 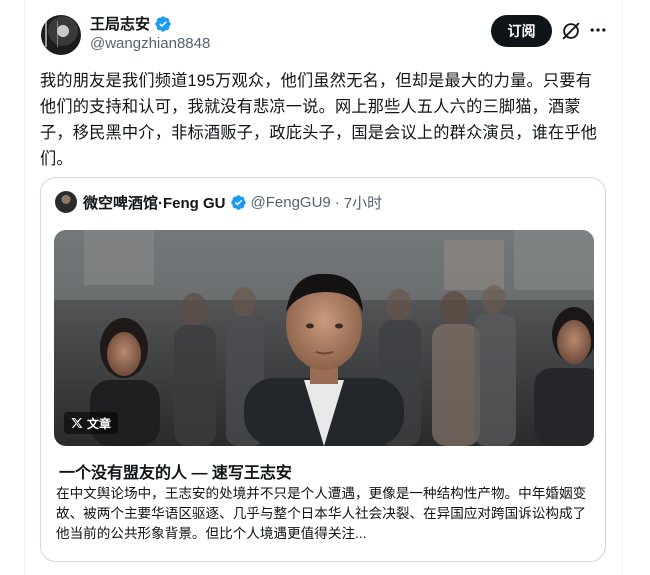 I want to click on article-badge: 文章, so click(x=91, y=423).